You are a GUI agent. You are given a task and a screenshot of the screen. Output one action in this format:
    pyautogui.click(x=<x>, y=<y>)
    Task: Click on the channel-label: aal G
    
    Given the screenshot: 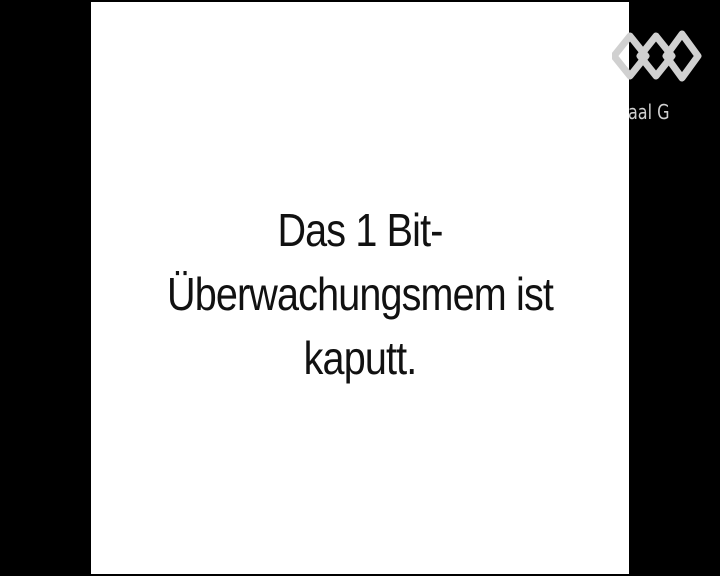 What is the action you would take?
    pyautogui.click(x=649, y=112)
    